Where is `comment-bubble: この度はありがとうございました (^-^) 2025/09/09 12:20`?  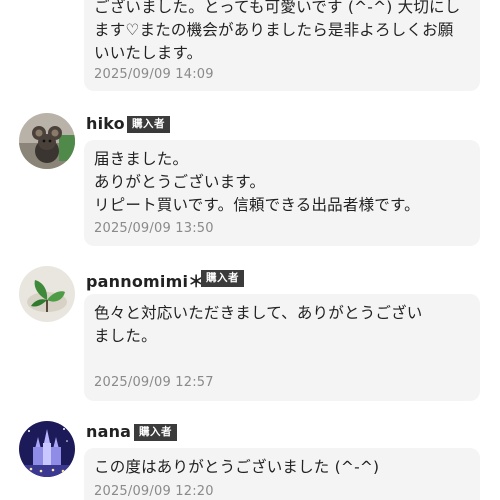
comment-bubble: この度はありがとうございました (^-^) 2025/09/09 12:20 is located at coordinates (282, 474).